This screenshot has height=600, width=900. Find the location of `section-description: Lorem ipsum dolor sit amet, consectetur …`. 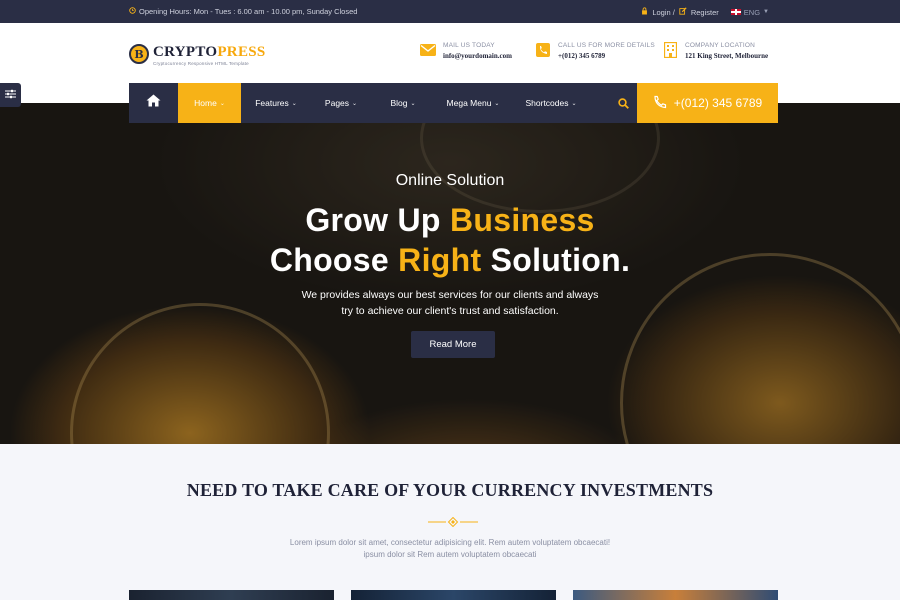

section-description: Lorem ipsum dolor sit amet, consectetur … is located at coordinates (450, 548).